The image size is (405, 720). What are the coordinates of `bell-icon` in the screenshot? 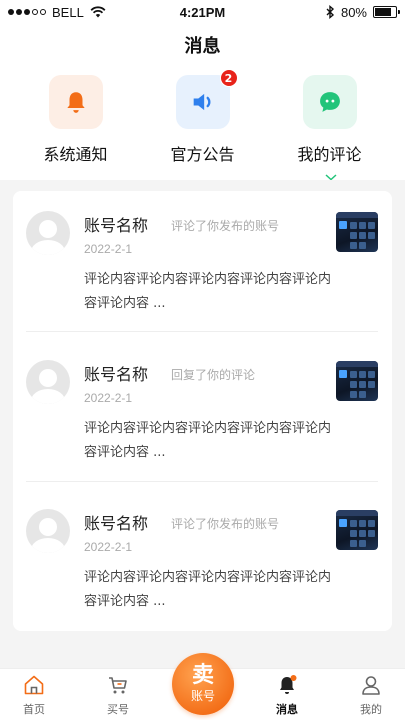 It's located at (75, 102).